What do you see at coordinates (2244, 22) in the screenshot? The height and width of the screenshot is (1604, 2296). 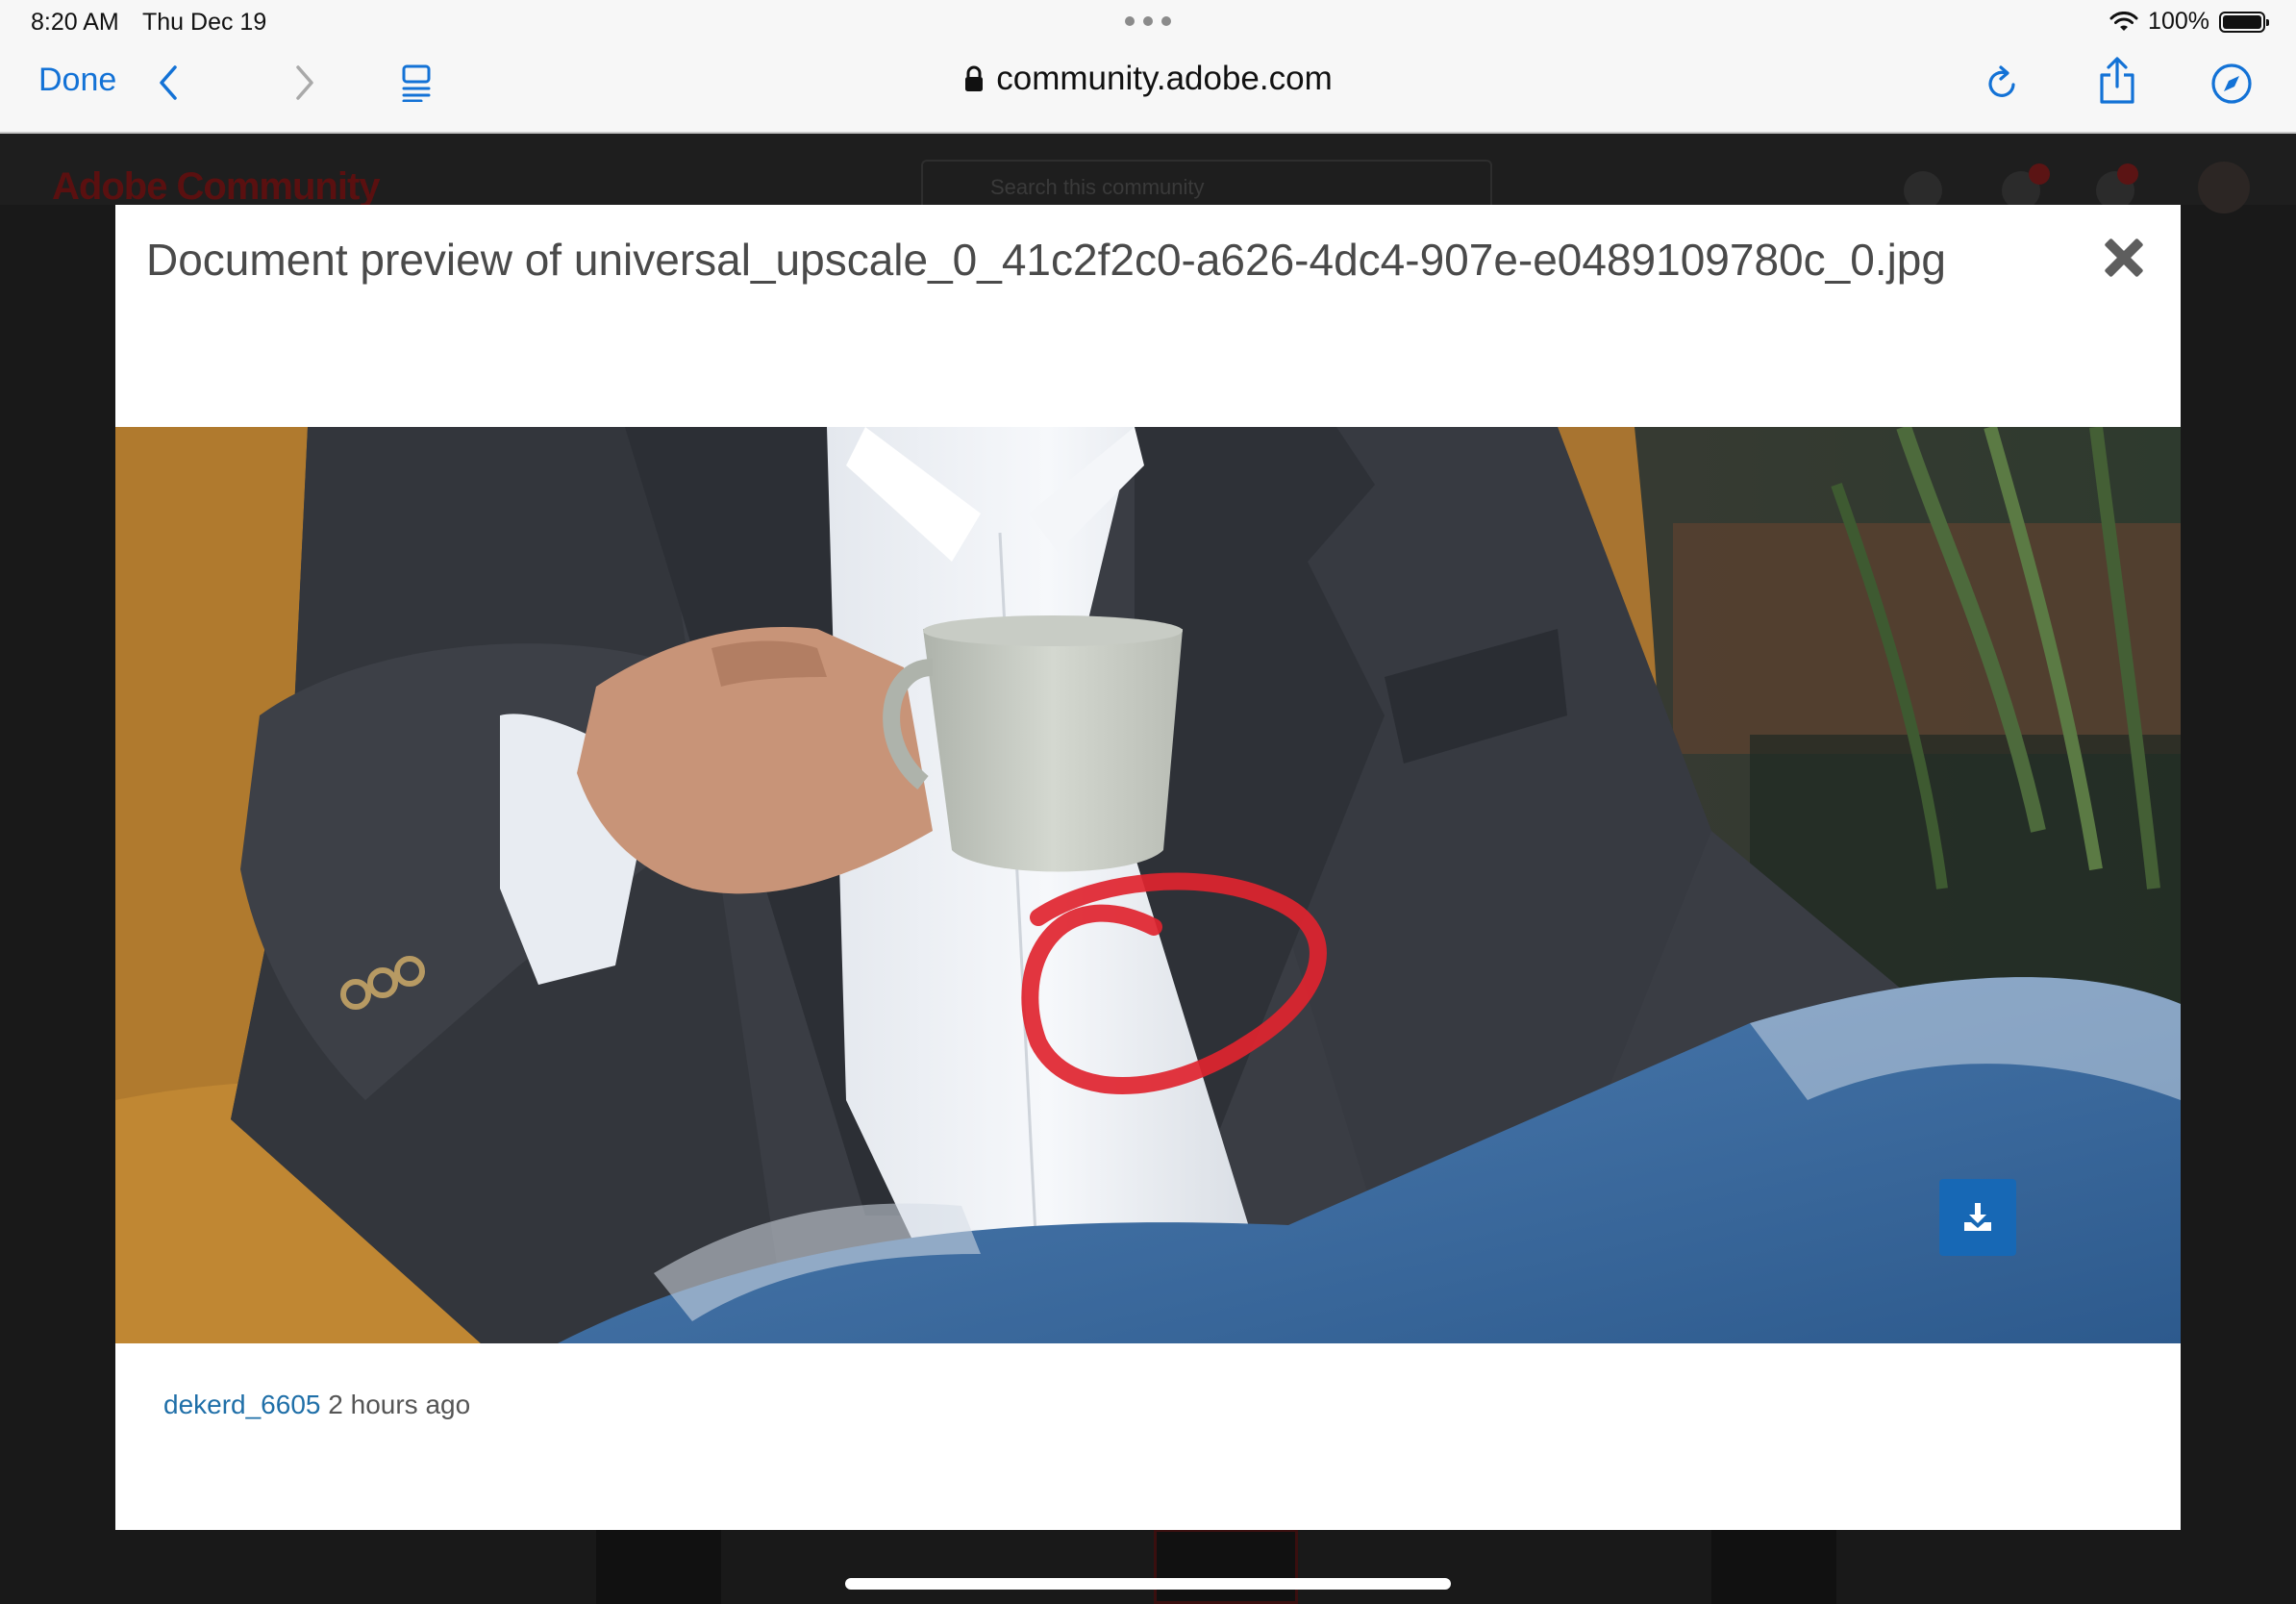 I see `battery-icon` at bounding box center [2244, 22].